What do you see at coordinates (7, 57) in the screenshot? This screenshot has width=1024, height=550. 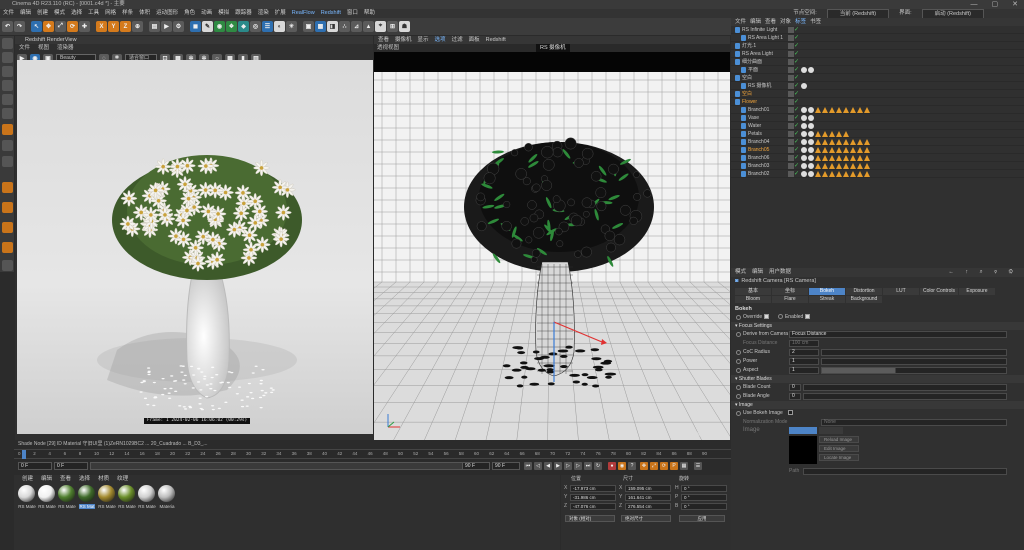 I see `model-icon` at bounding box center [7, 57].